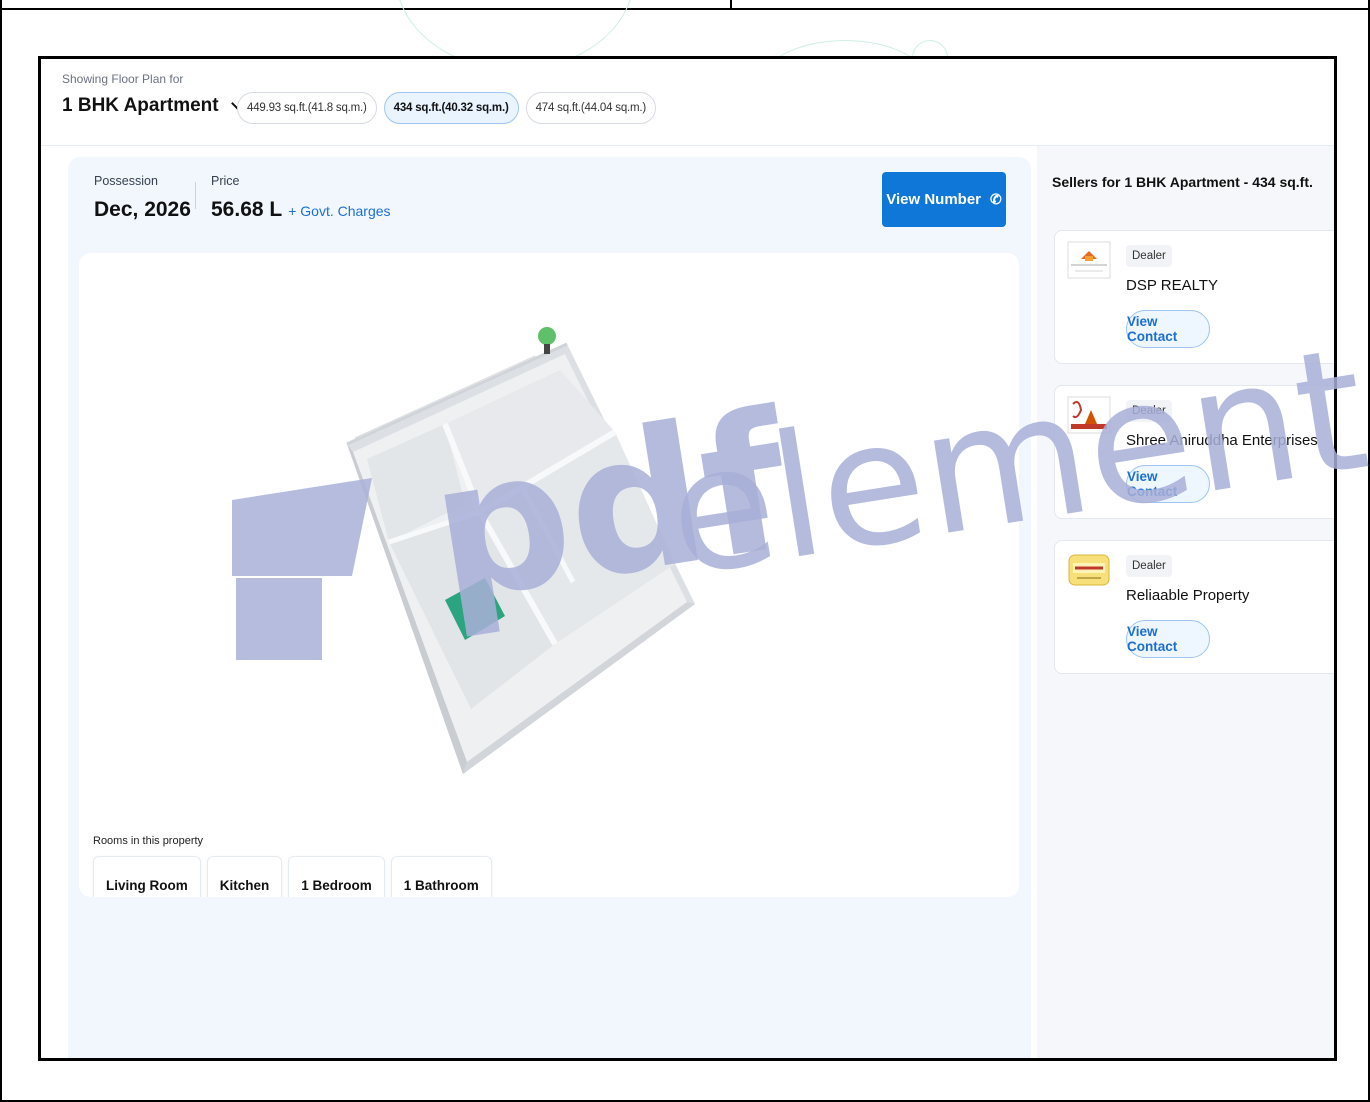 The image size is (1370, 1102). What do you see at coordinates (1222, 440) in the screenshot?
I see `seller-name: Shree Aniruddha Enterprises` at bounding box center [1222, 440].